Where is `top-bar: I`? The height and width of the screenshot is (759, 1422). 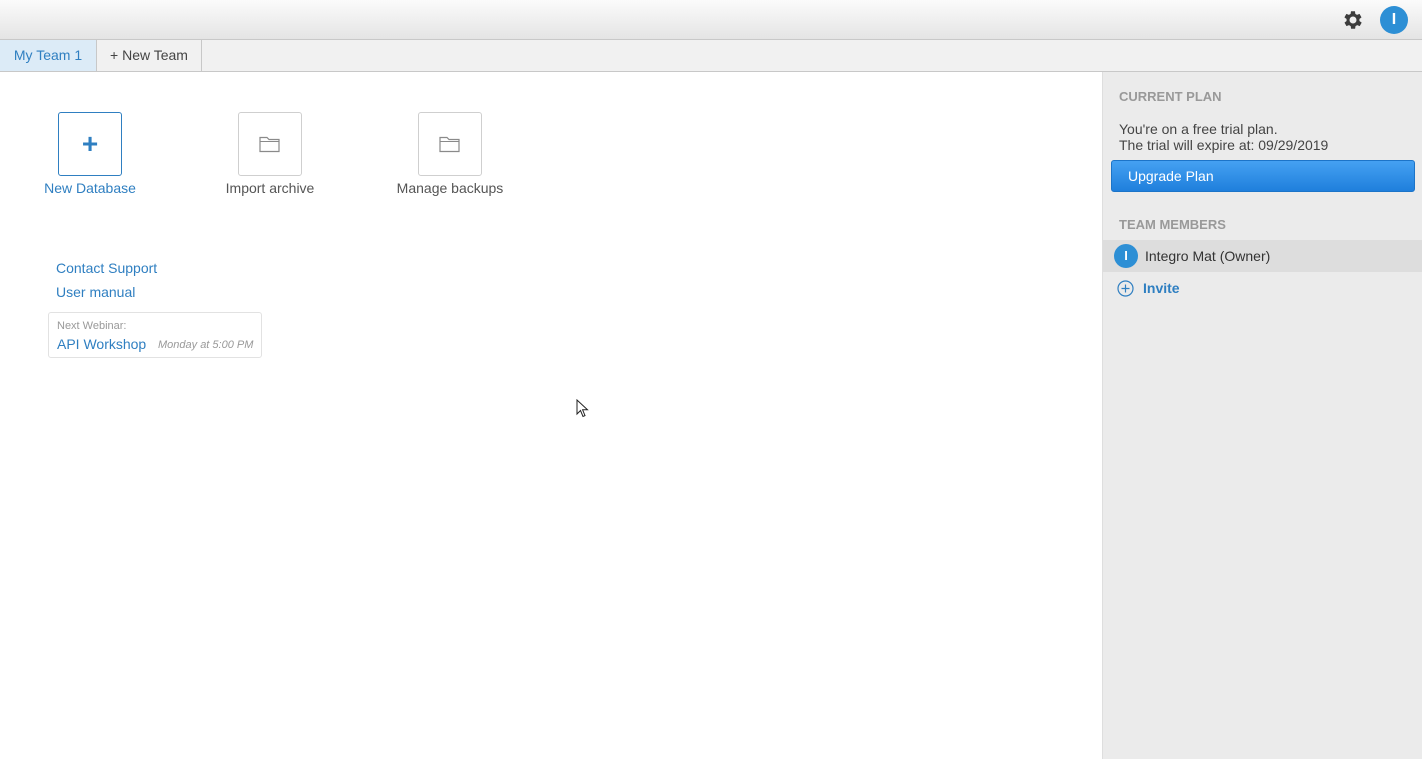
top-bar: I is located at coordinates (711, 20).